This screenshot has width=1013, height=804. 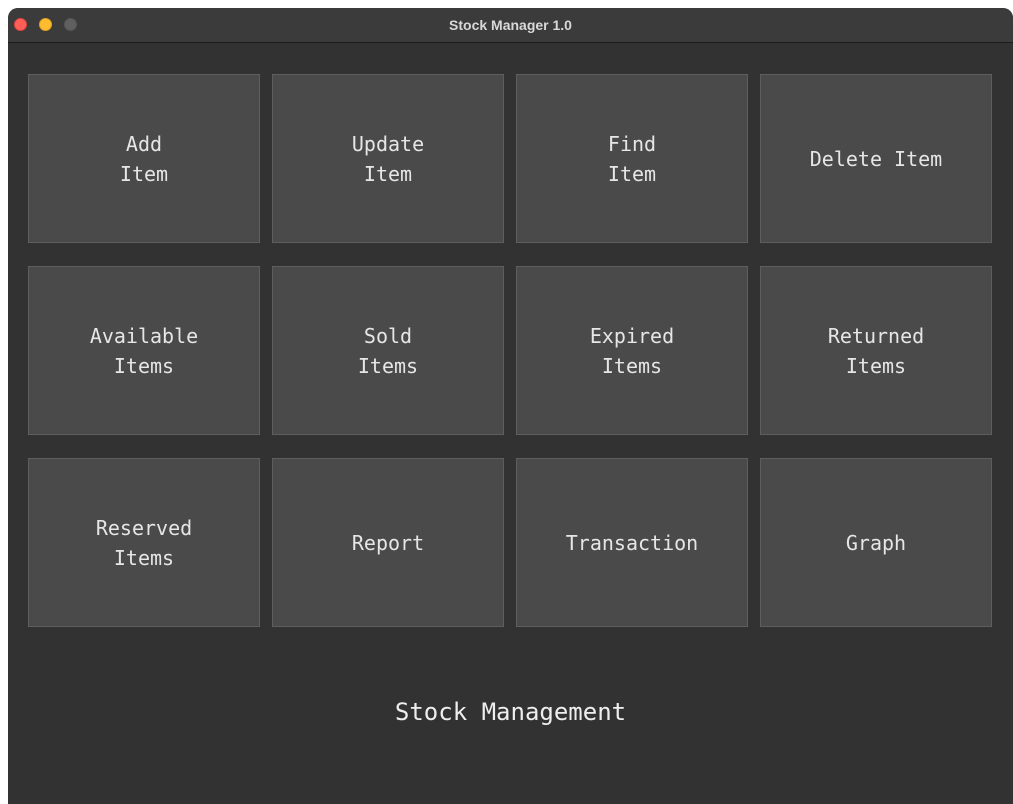 I want to click on update-item-button: Update Item, so click(x=388, y=158).